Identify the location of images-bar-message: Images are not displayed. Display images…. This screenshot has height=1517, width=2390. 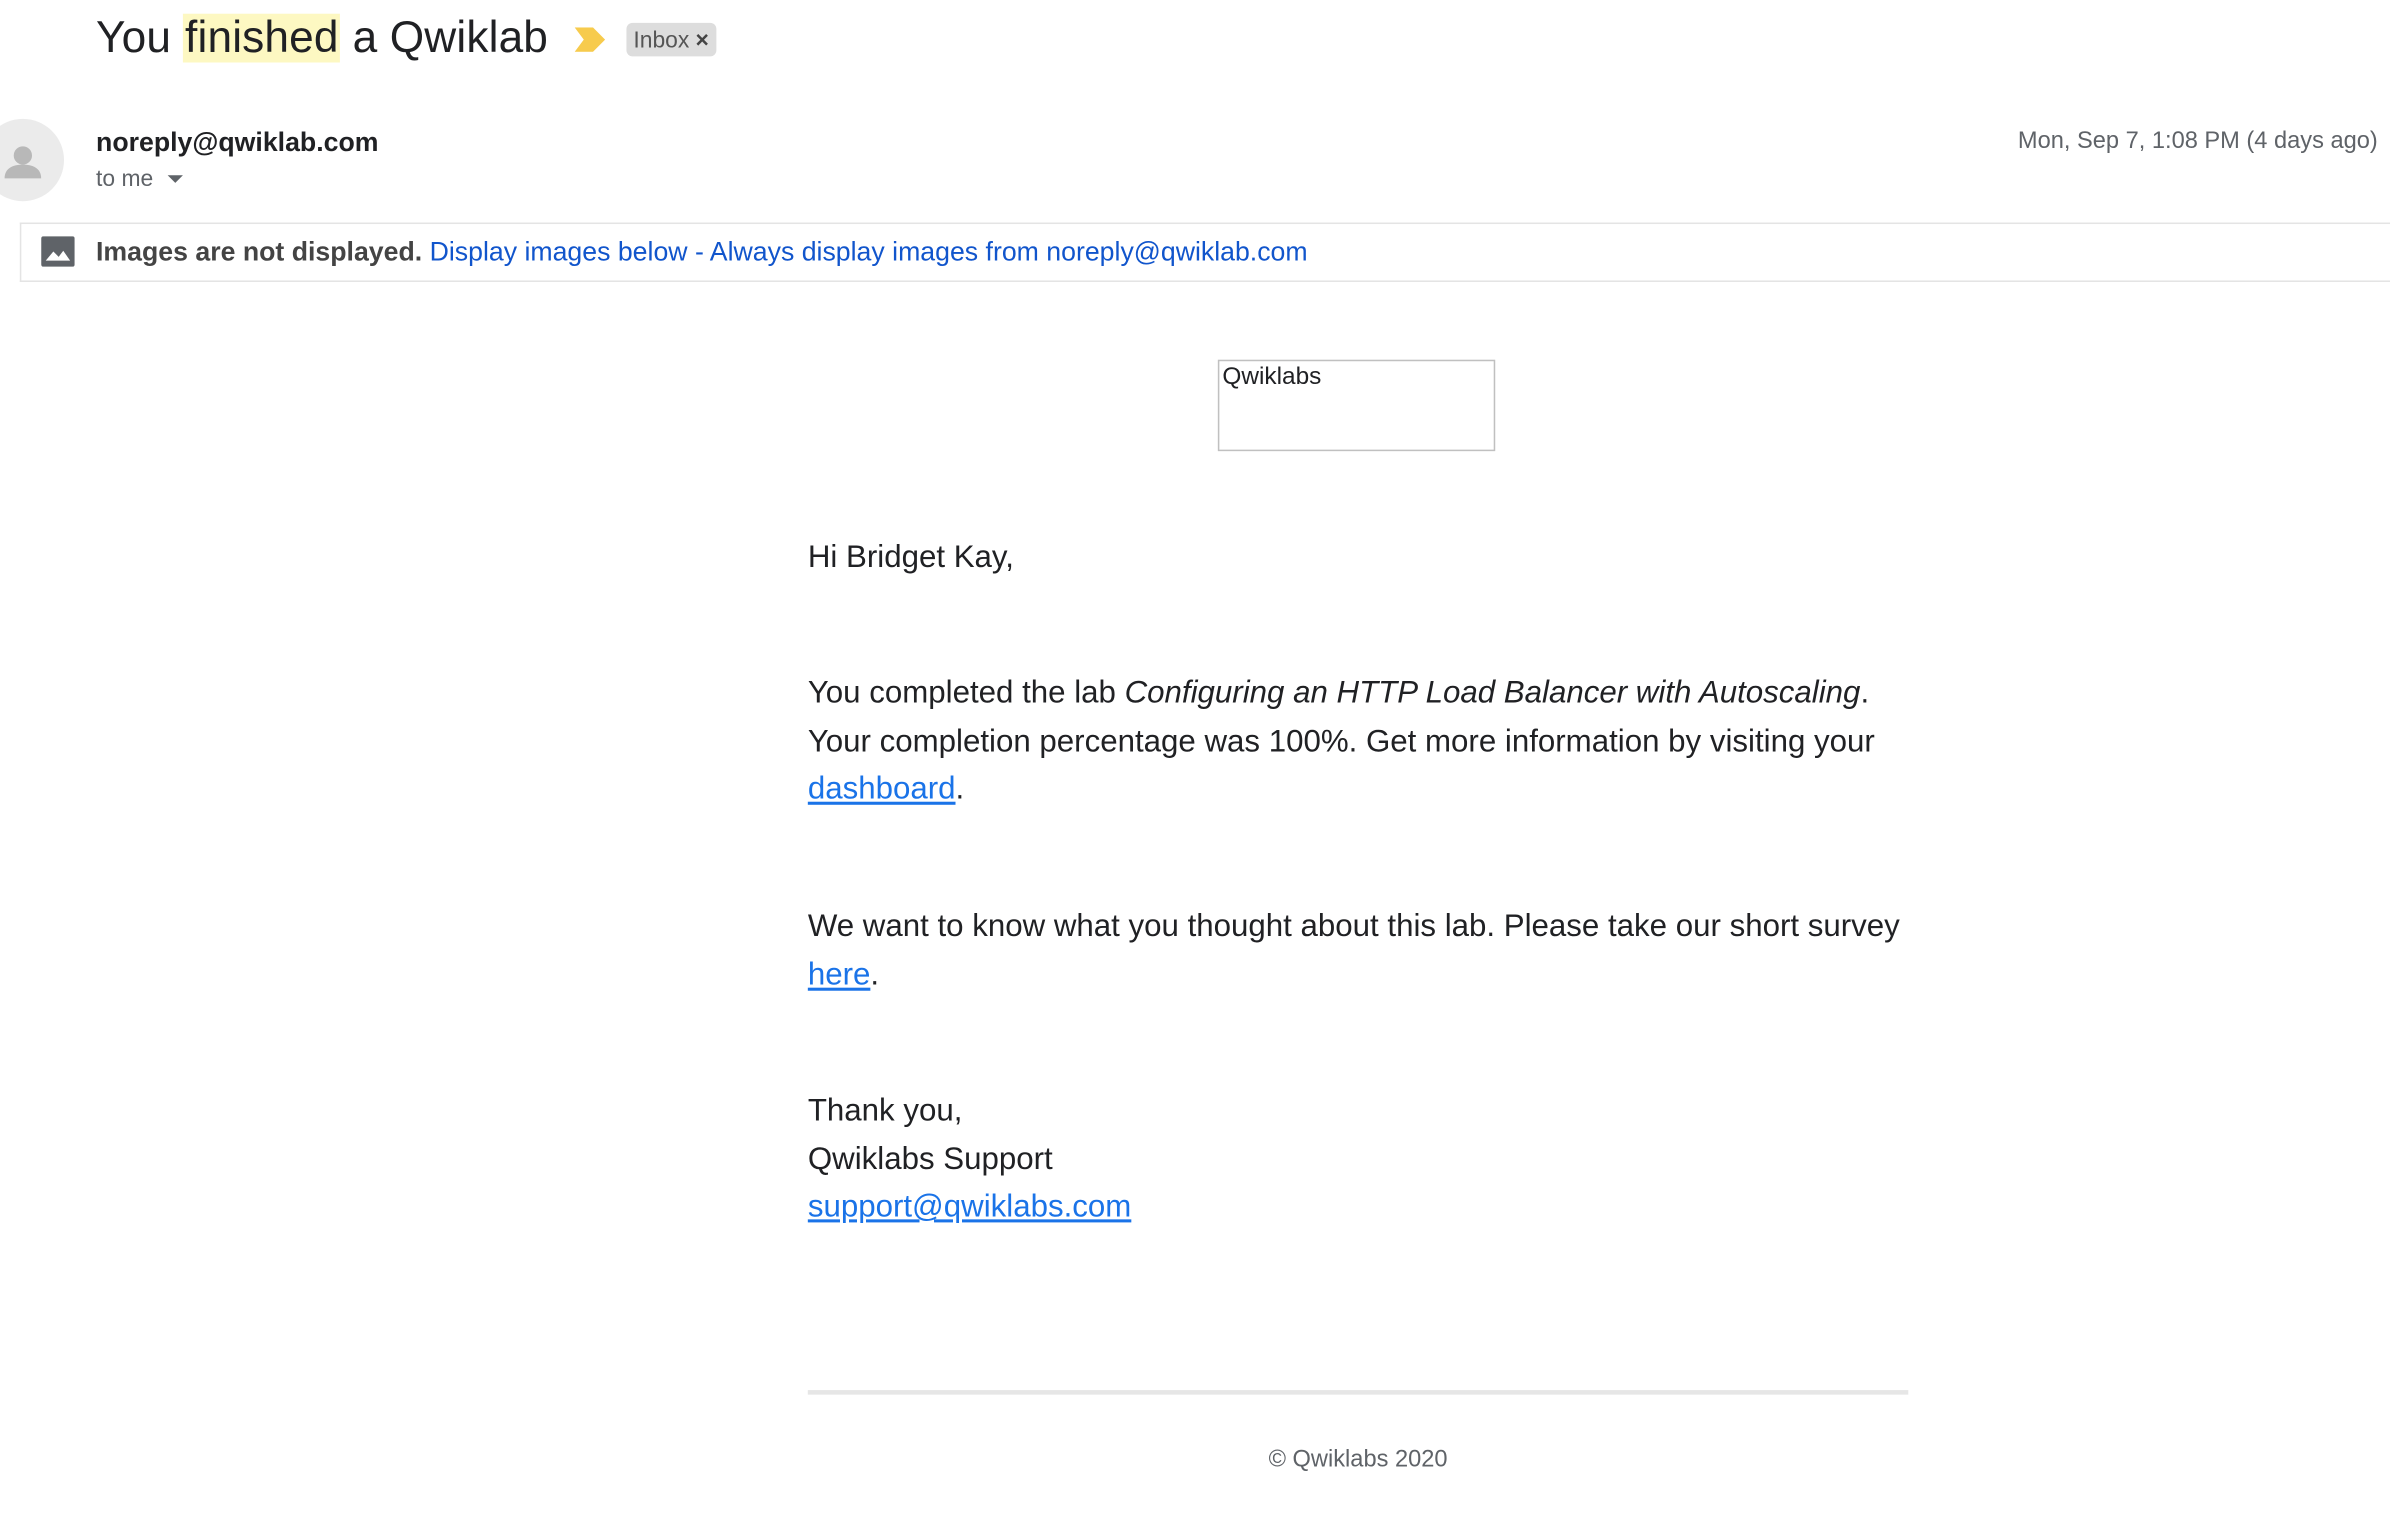
(702, 252).